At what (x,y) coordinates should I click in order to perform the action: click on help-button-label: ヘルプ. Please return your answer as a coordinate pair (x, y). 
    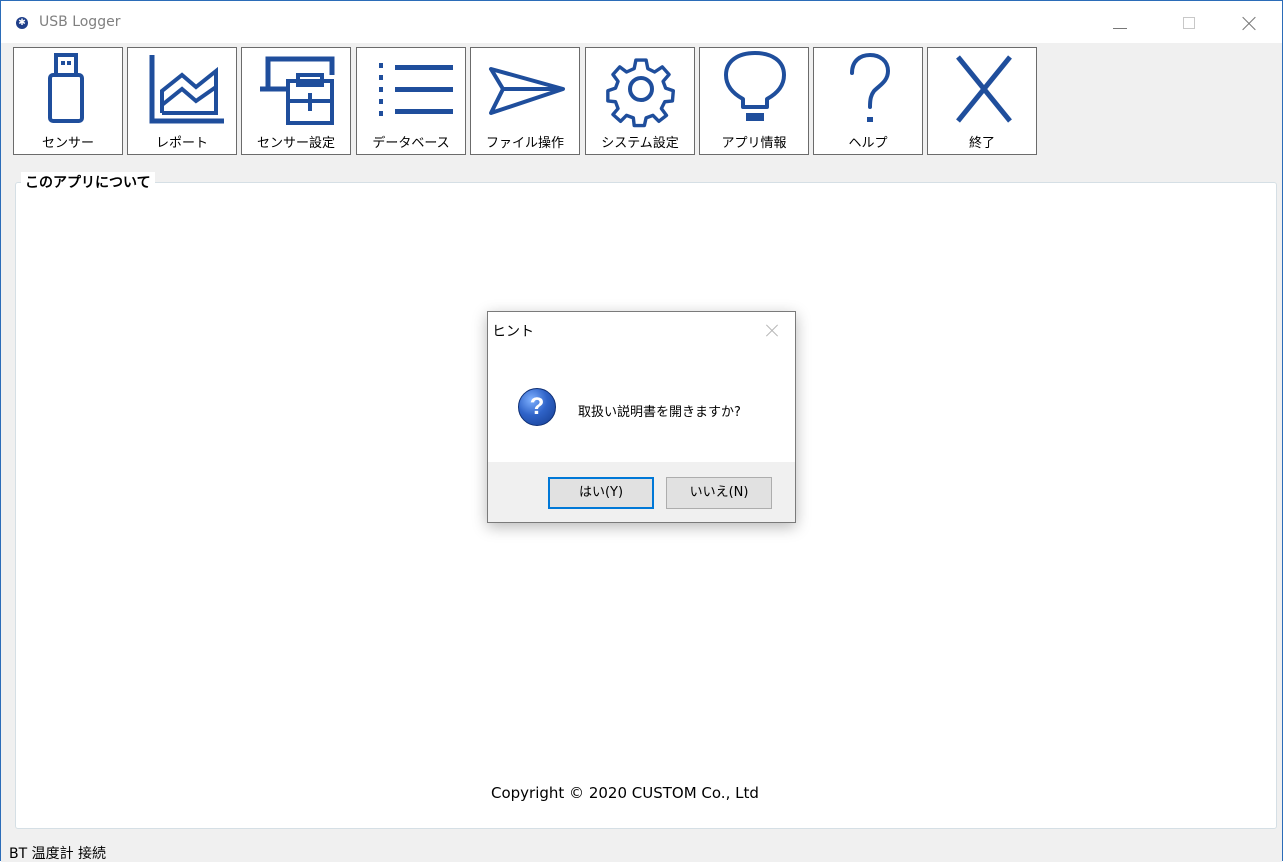
    Looking at the image, I should click on (868, 143).